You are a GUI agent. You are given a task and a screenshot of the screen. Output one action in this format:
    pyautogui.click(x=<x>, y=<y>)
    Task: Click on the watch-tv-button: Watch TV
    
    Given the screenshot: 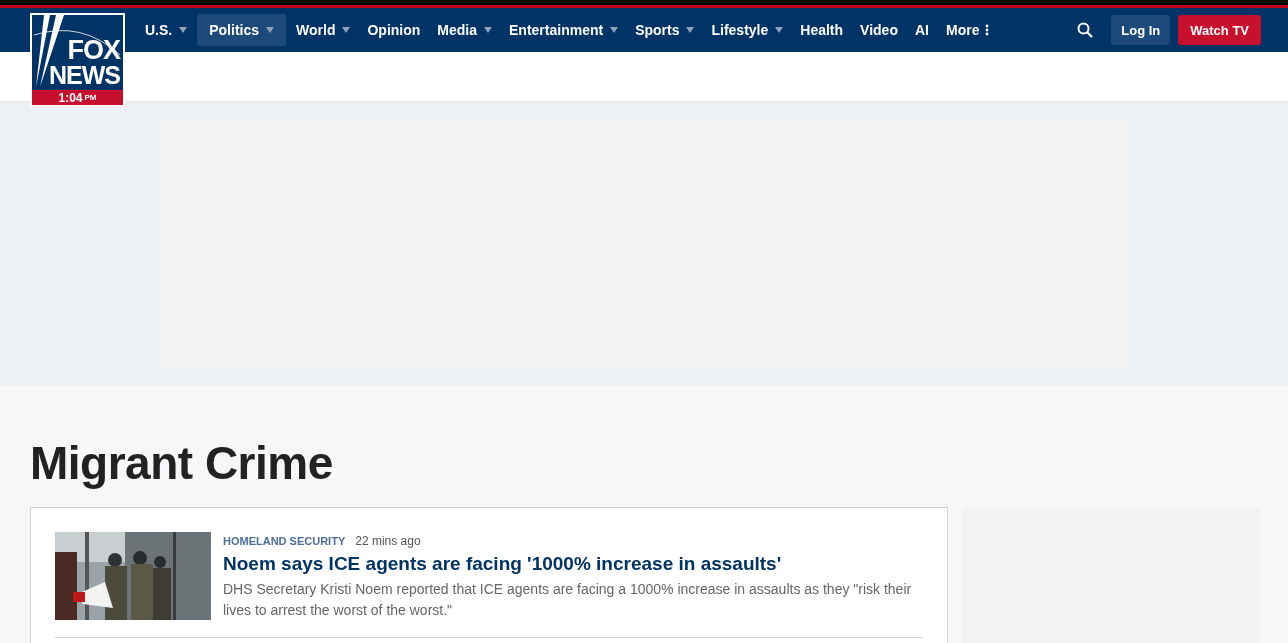 What is the action you would take?
    pyautogui.click(x=1219, y=30)
    